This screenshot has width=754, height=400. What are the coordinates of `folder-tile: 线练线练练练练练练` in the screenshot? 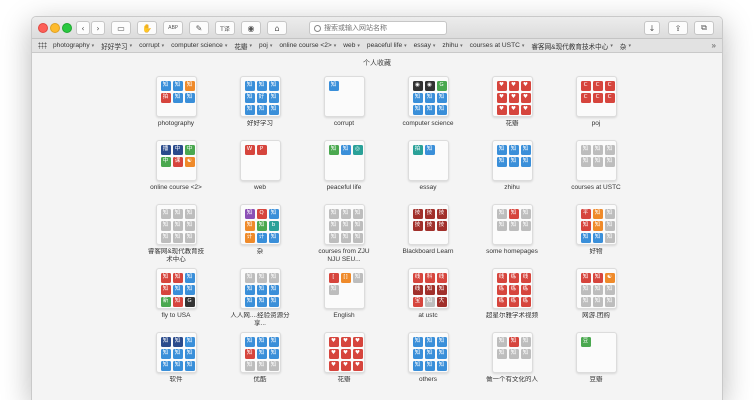 It's located at (512, 288).